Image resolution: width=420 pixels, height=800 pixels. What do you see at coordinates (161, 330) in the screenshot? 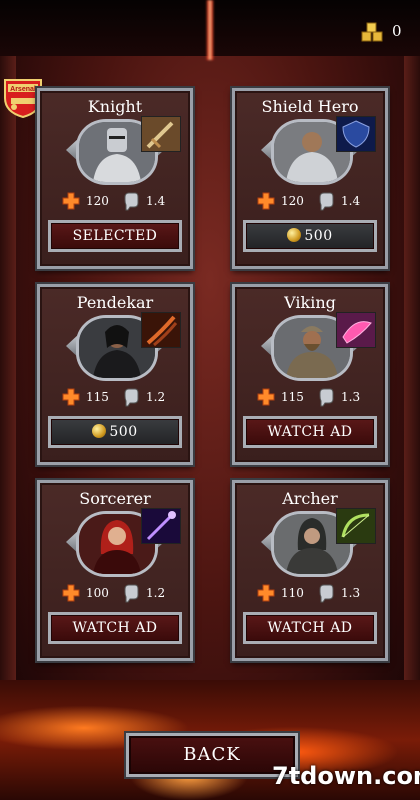
I see `dual-blades-icon` at bounding box center [161, 330].